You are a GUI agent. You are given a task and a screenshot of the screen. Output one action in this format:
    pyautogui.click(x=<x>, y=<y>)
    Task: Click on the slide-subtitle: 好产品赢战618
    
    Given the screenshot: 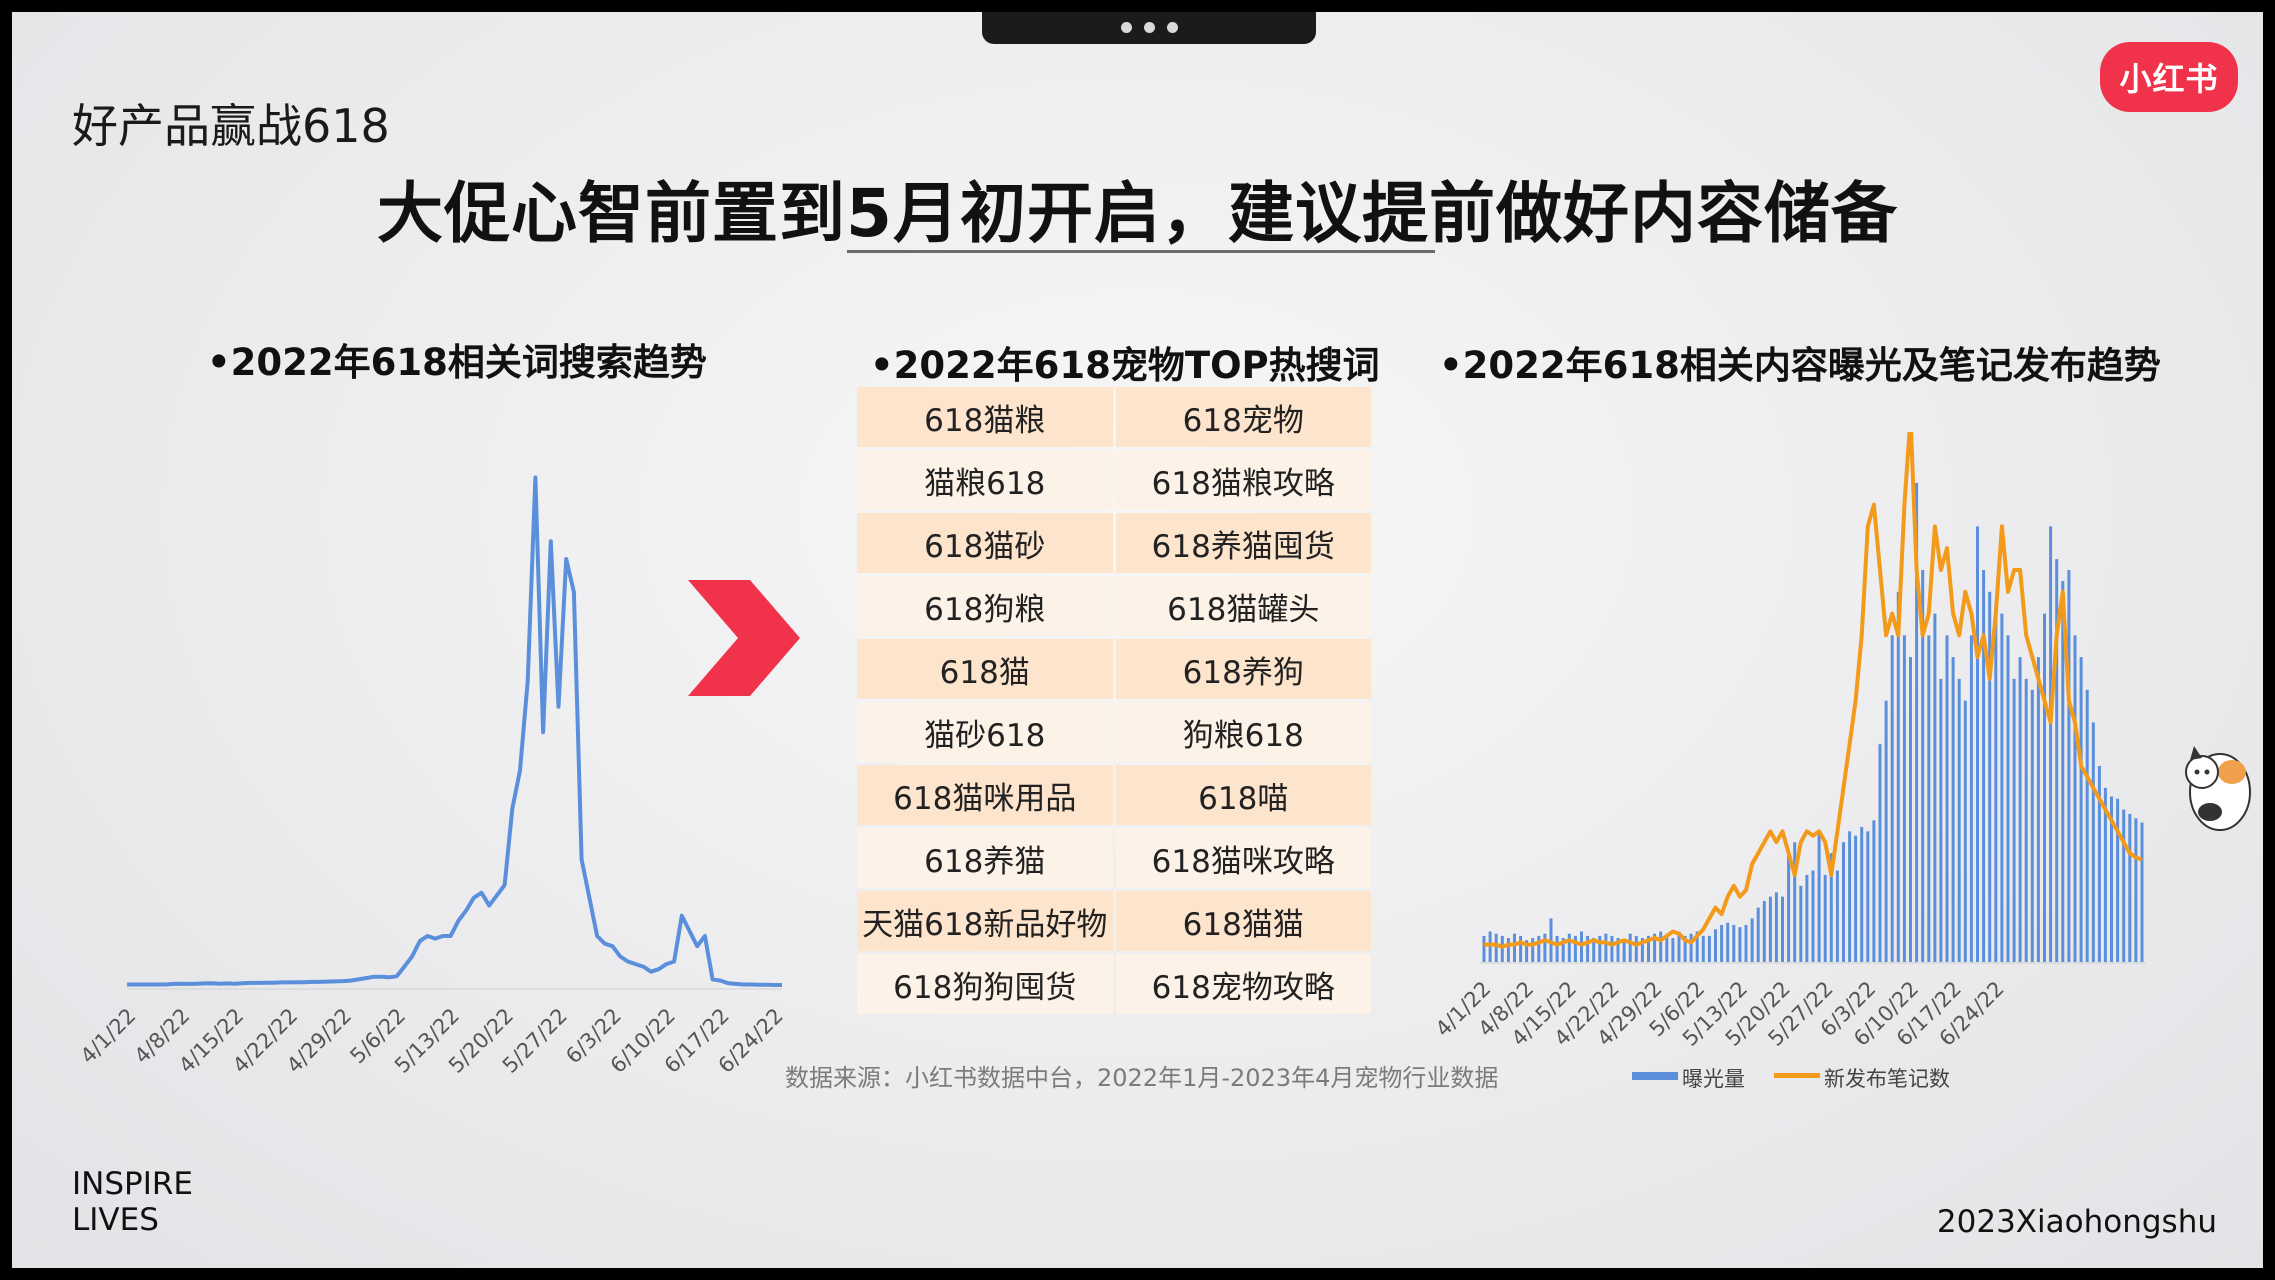 What is the action you would take?
    pyautogui.click(x=231, y=126)
    